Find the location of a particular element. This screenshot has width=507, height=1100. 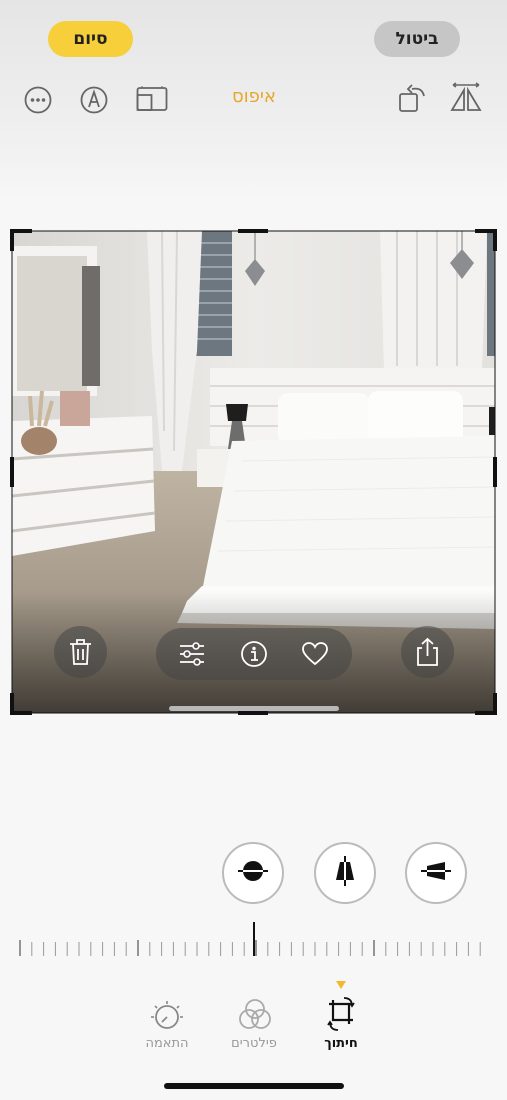

horizontal-perspective-button is located at coordinates (436, 873).